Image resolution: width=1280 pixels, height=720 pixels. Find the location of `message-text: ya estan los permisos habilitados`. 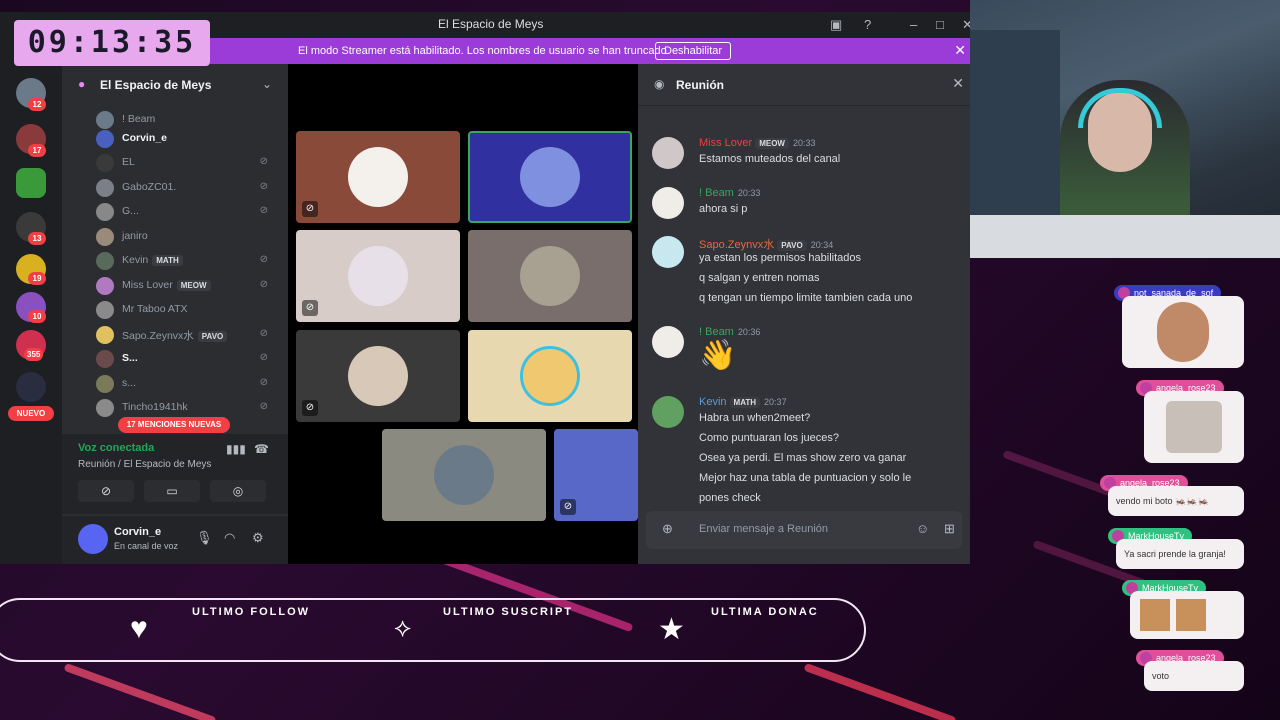

message-text: ya estan los permisos habilitados is located at coordinates (780, 258).